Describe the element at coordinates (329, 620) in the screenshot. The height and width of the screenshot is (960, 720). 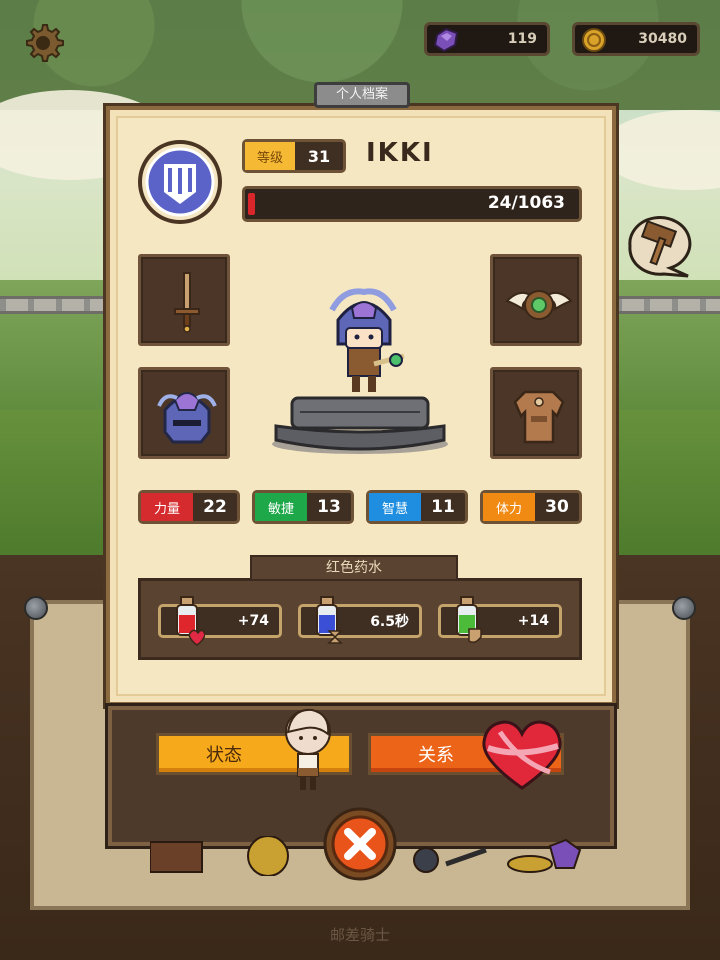
I see `blue-potion-hourglass-icon` at that location.